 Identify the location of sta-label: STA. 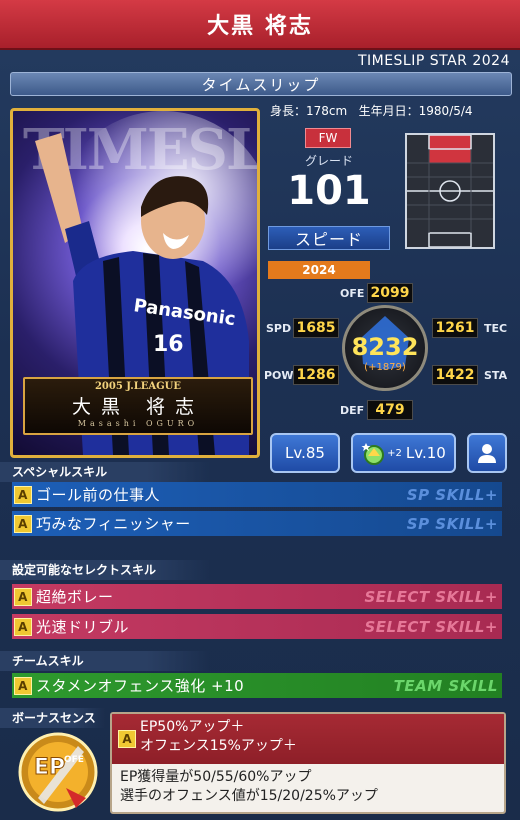
(496, 375).